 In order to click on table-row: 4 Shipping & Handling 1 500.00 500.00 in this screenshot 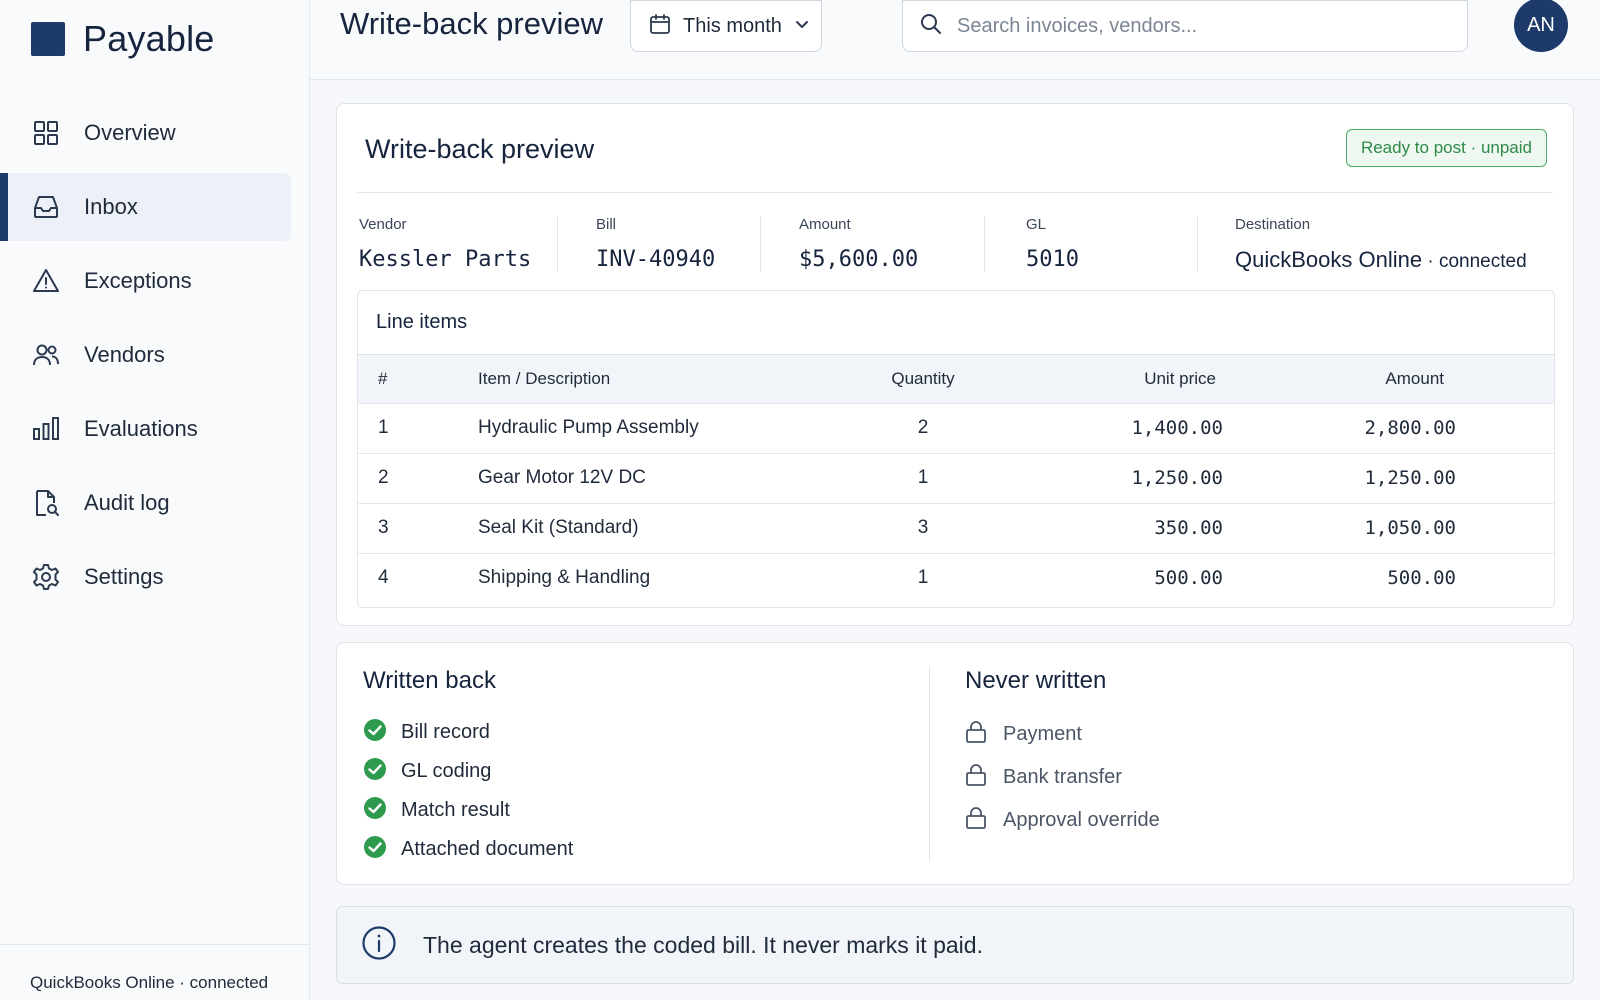, I will do `click(956, 578)`.